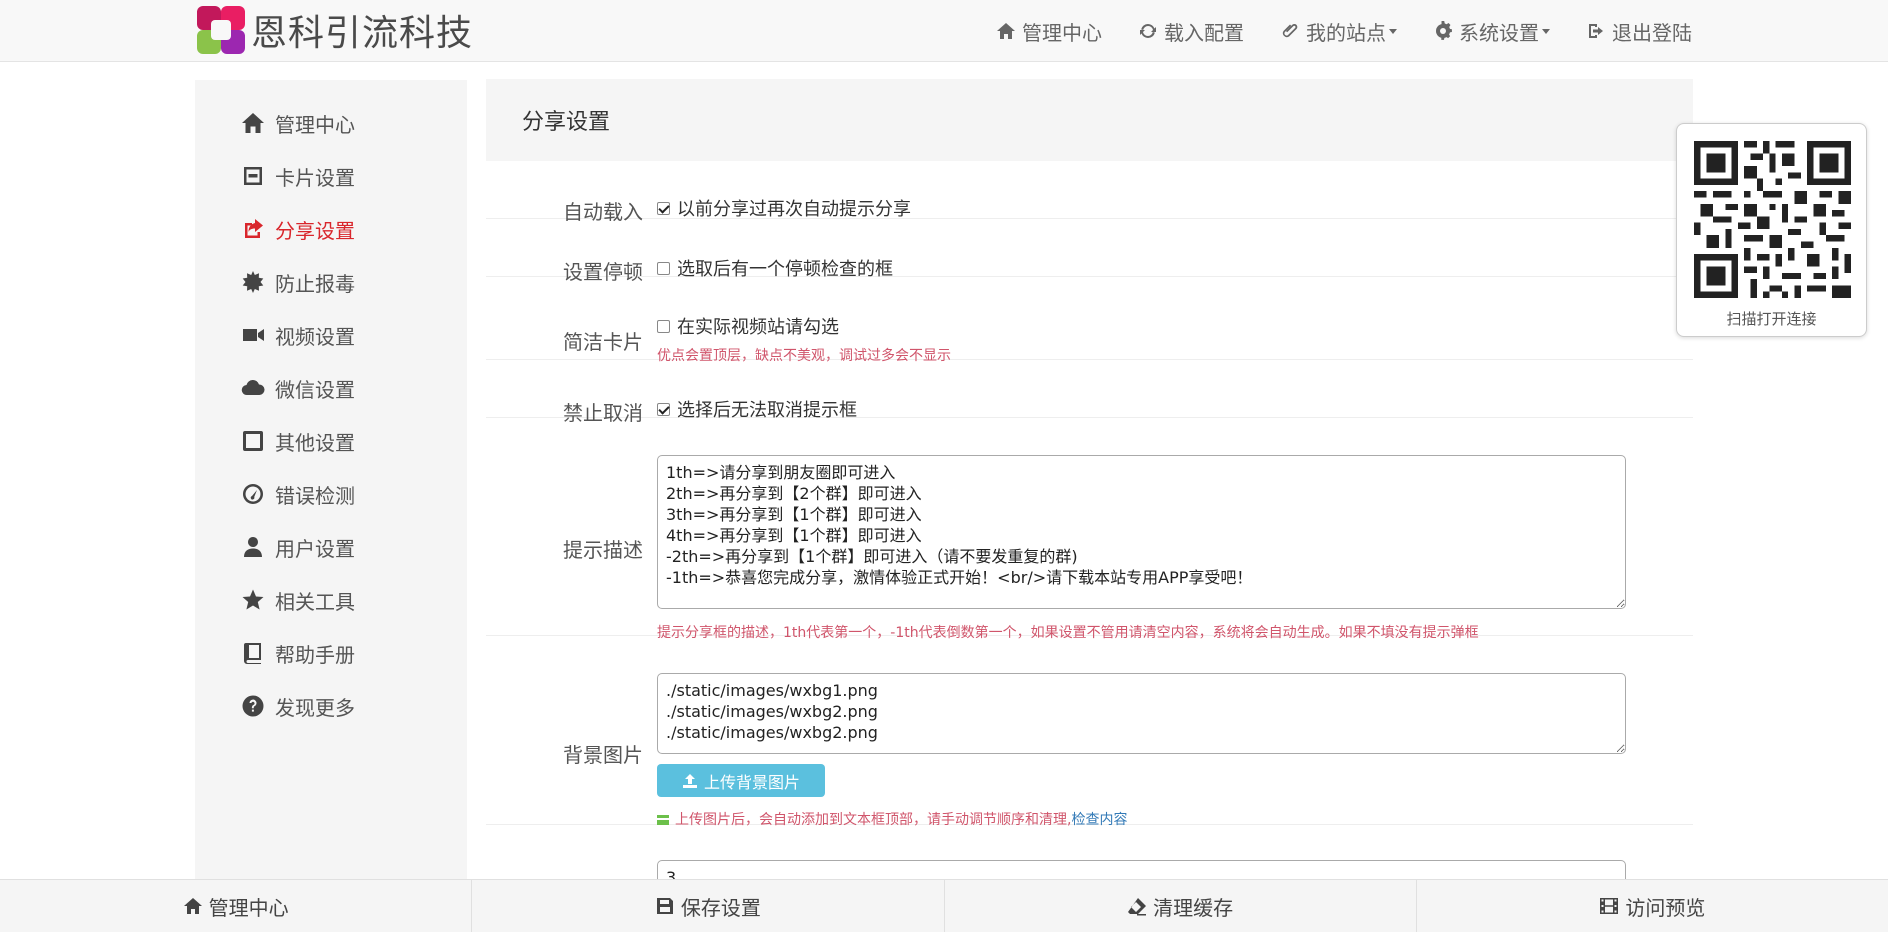  I want to click on brand-logo: 恩科引流科技, so click(335, 30).